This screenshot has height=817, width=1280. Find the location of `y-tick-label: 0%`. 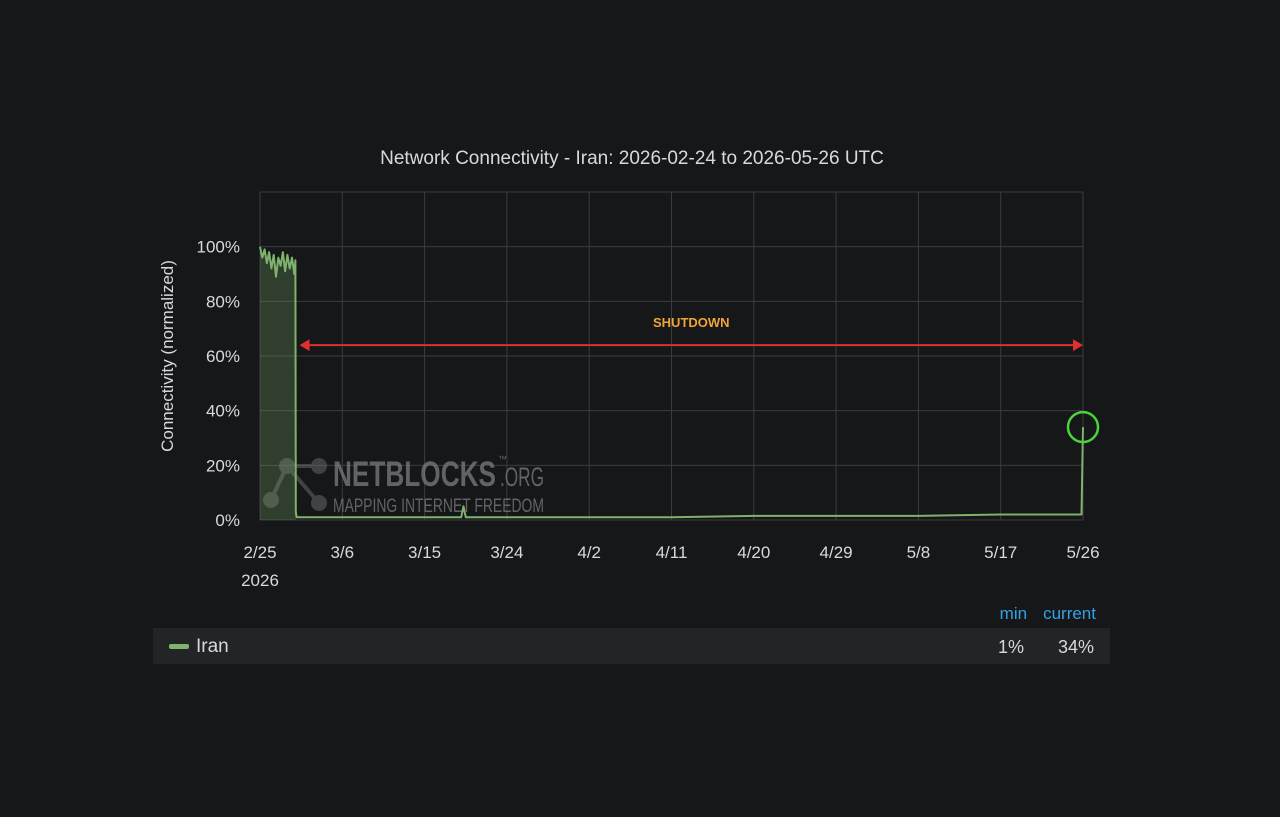

y-tick-label: 0% is located at coordinates (227, 520).